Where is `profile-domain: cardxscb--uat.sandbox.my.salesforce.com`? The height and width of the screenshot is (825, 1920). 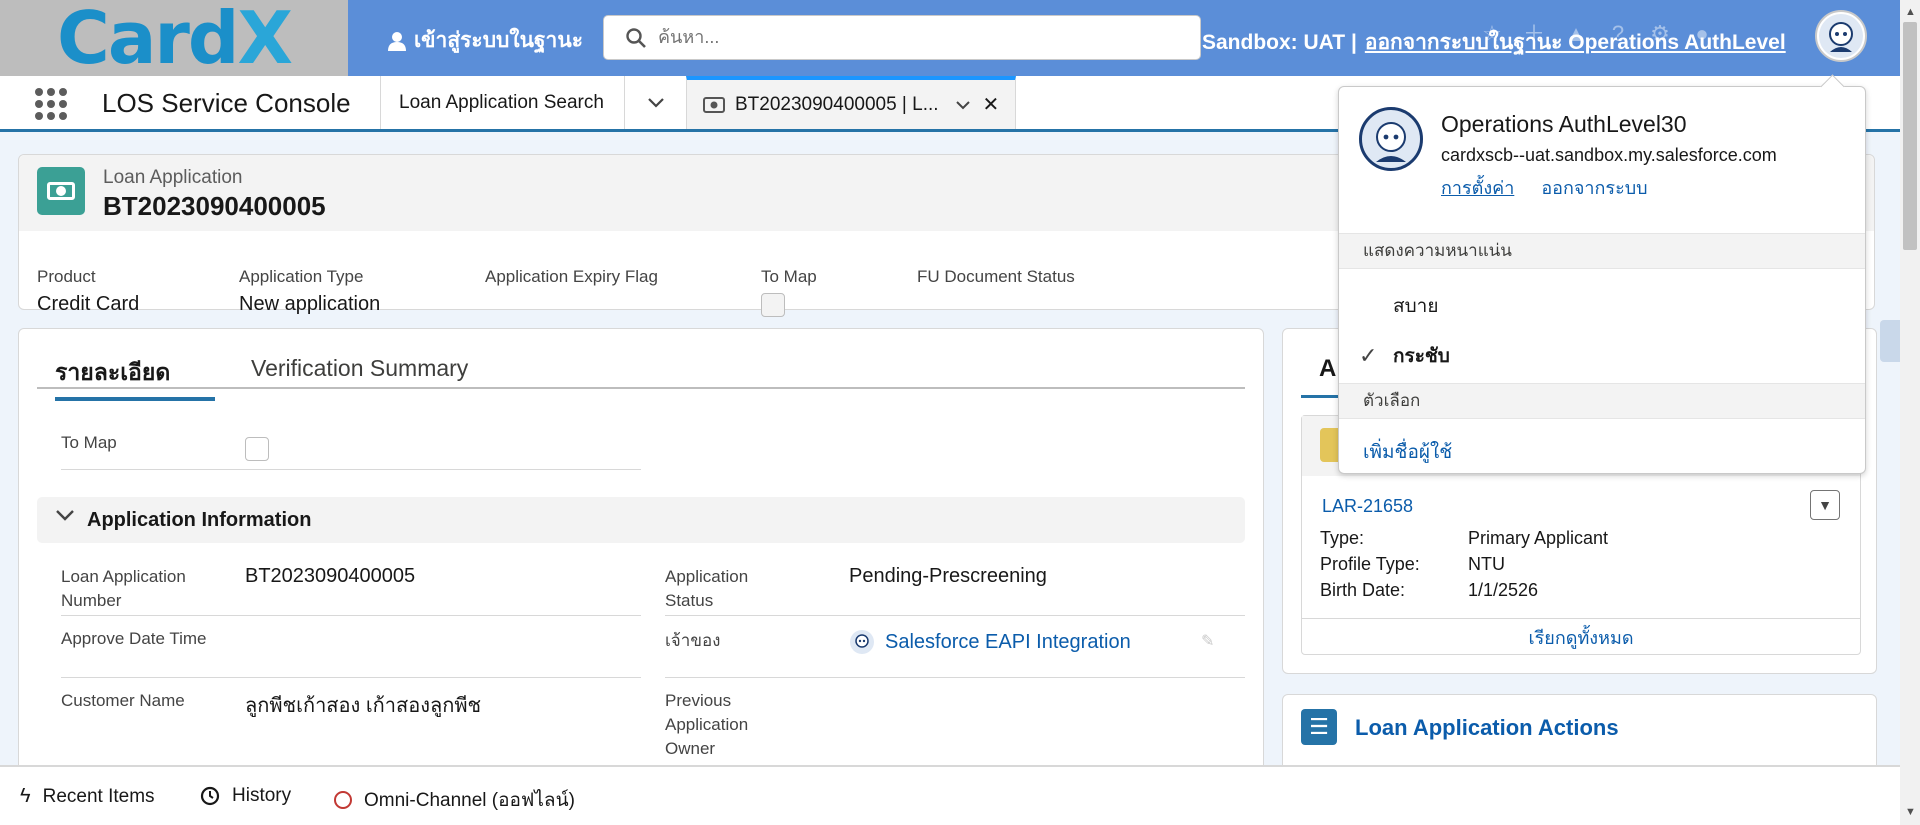 profile-domain: cardxscb--uat.sandbox.my.salesforce.com is located at coordinates (1609, 155).